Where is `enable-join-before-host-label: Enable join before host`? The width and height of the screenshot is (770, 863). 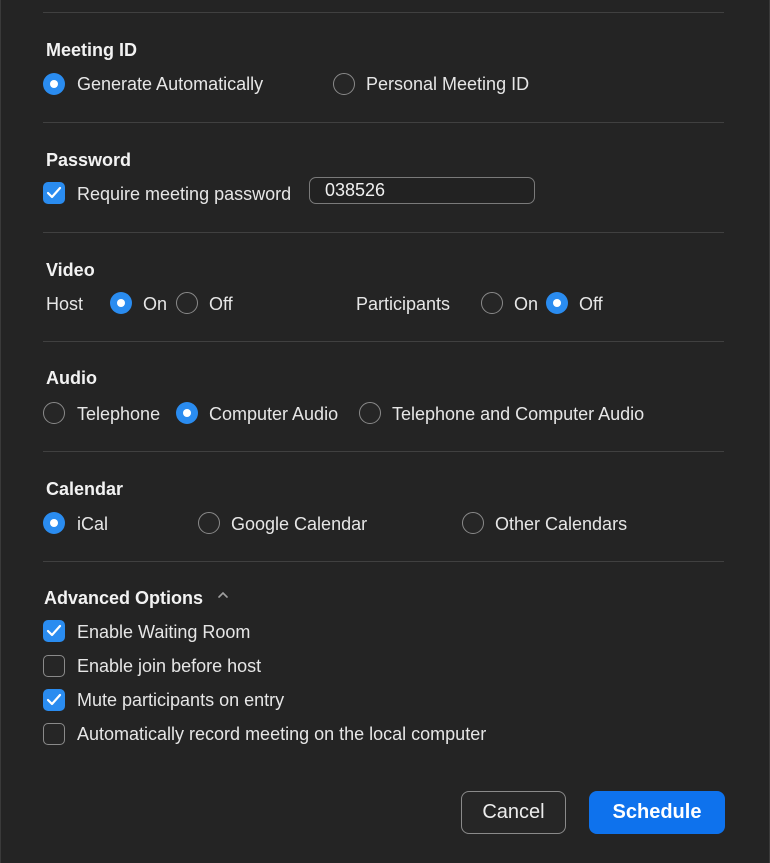
enable-join-before-host-label: Enable join before host is located at coordinates (169, 666).